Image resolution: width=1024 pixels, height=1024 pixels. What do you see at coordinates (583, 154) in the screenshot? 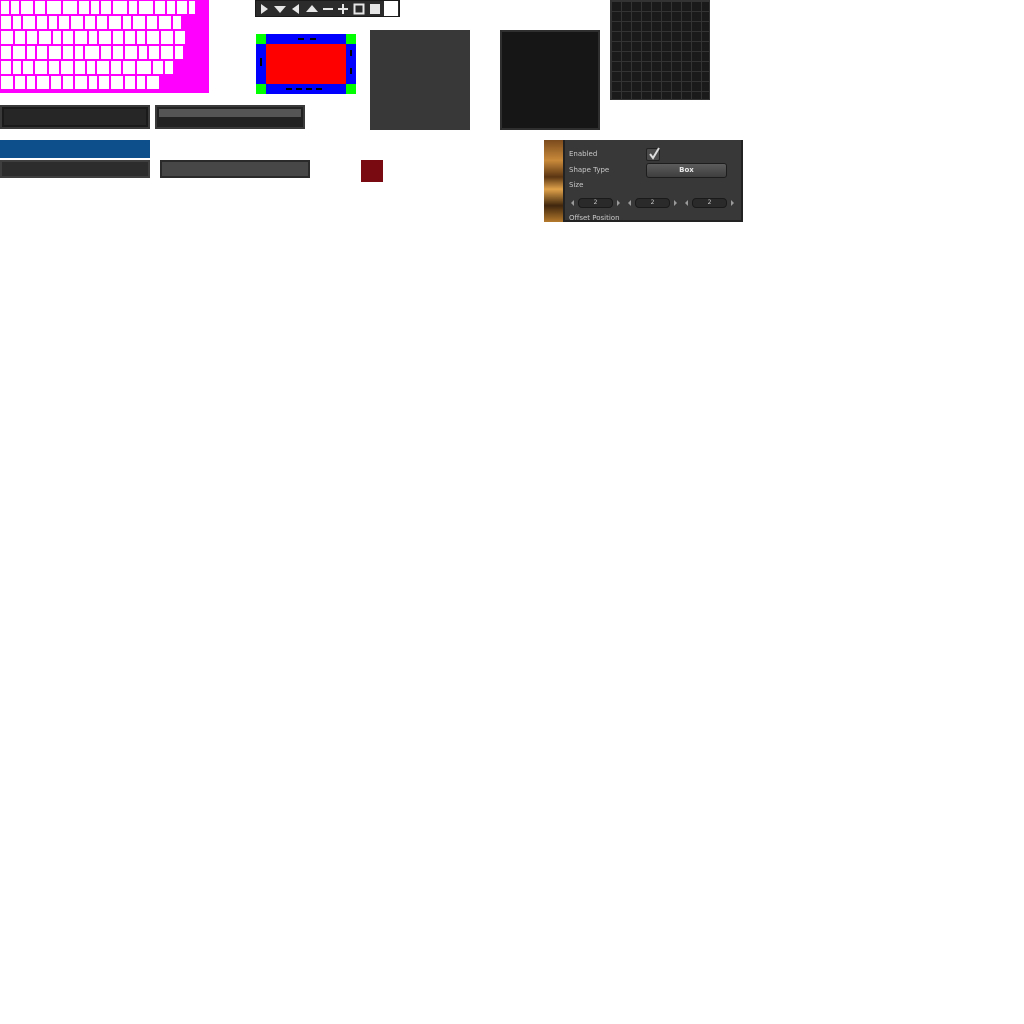
I see `enabled-label: Enabled` at bounding box center [583, 154].